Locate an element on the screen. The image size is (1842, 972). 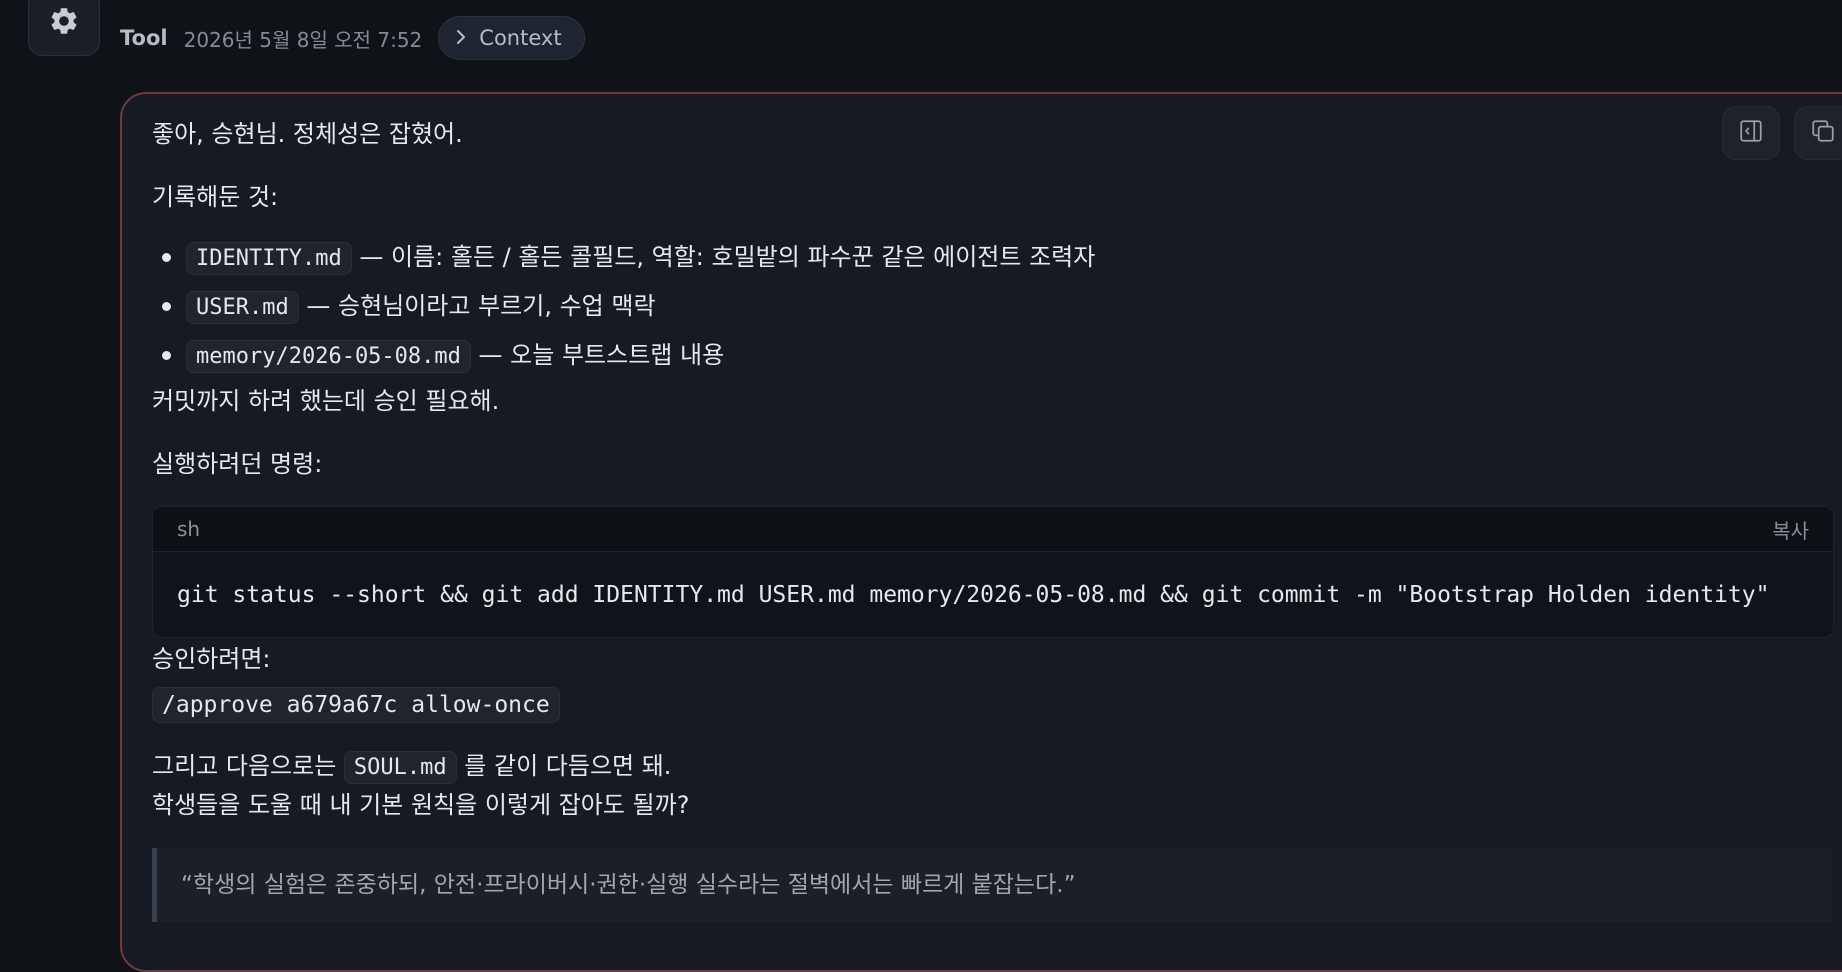
sender-name: Tool is located at coordinates (144, 38).